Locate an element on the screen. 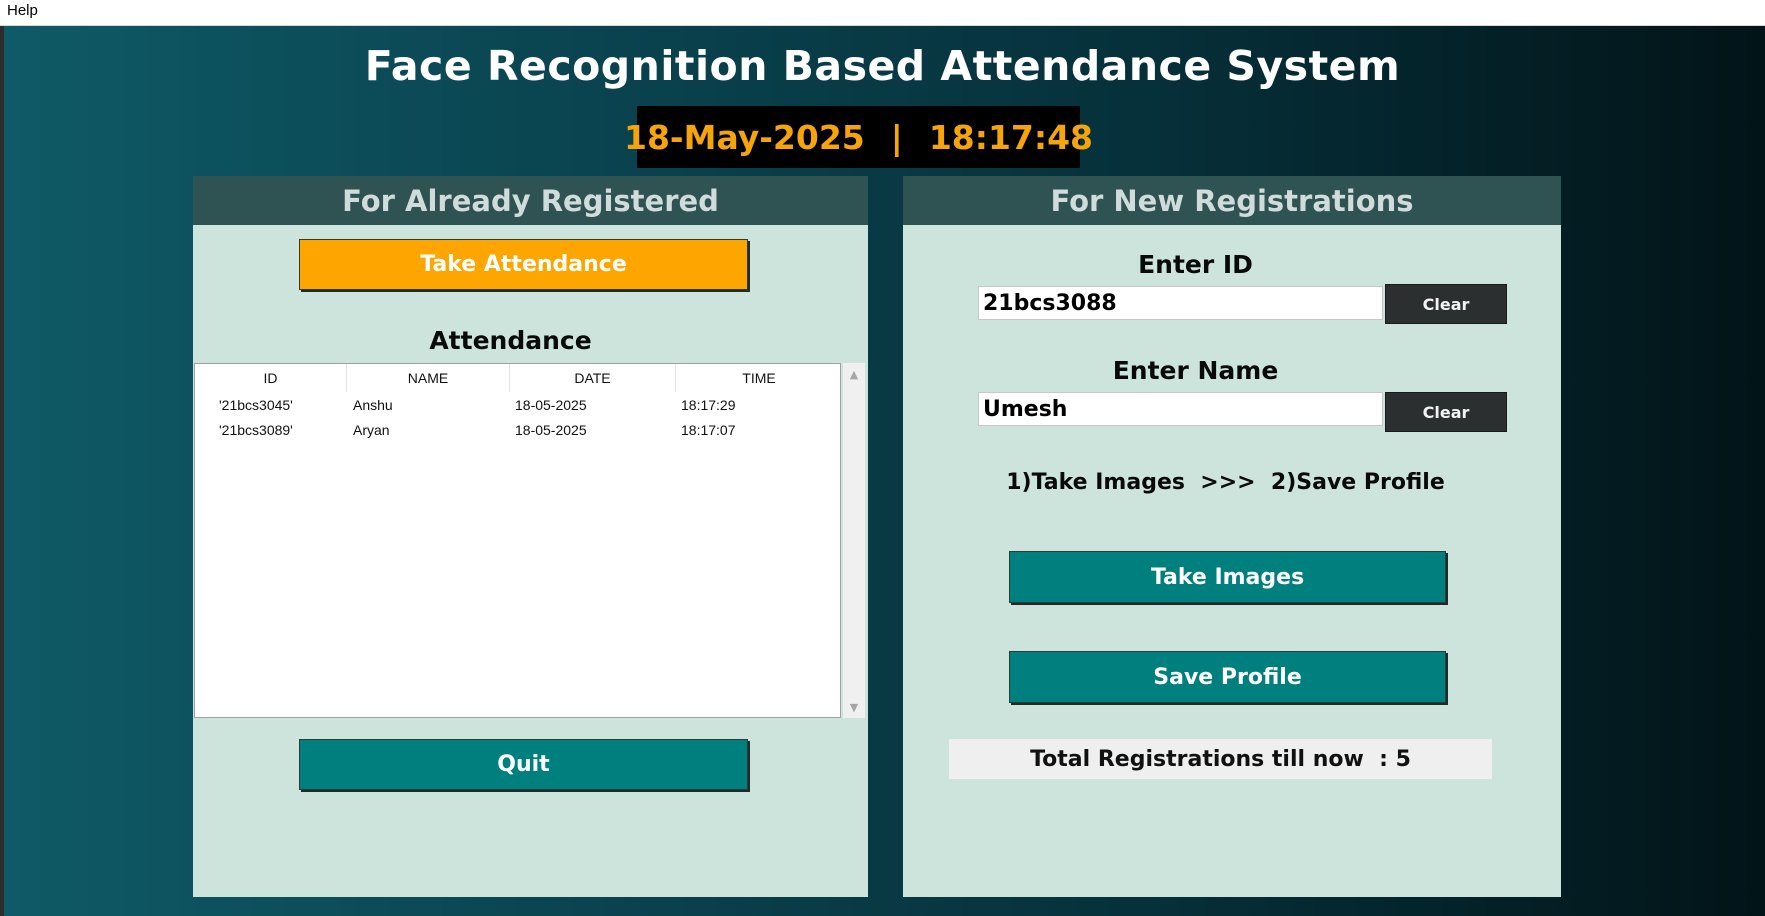  table-scrollbar: ▲ ▼ is located at coordinates (854, 540).